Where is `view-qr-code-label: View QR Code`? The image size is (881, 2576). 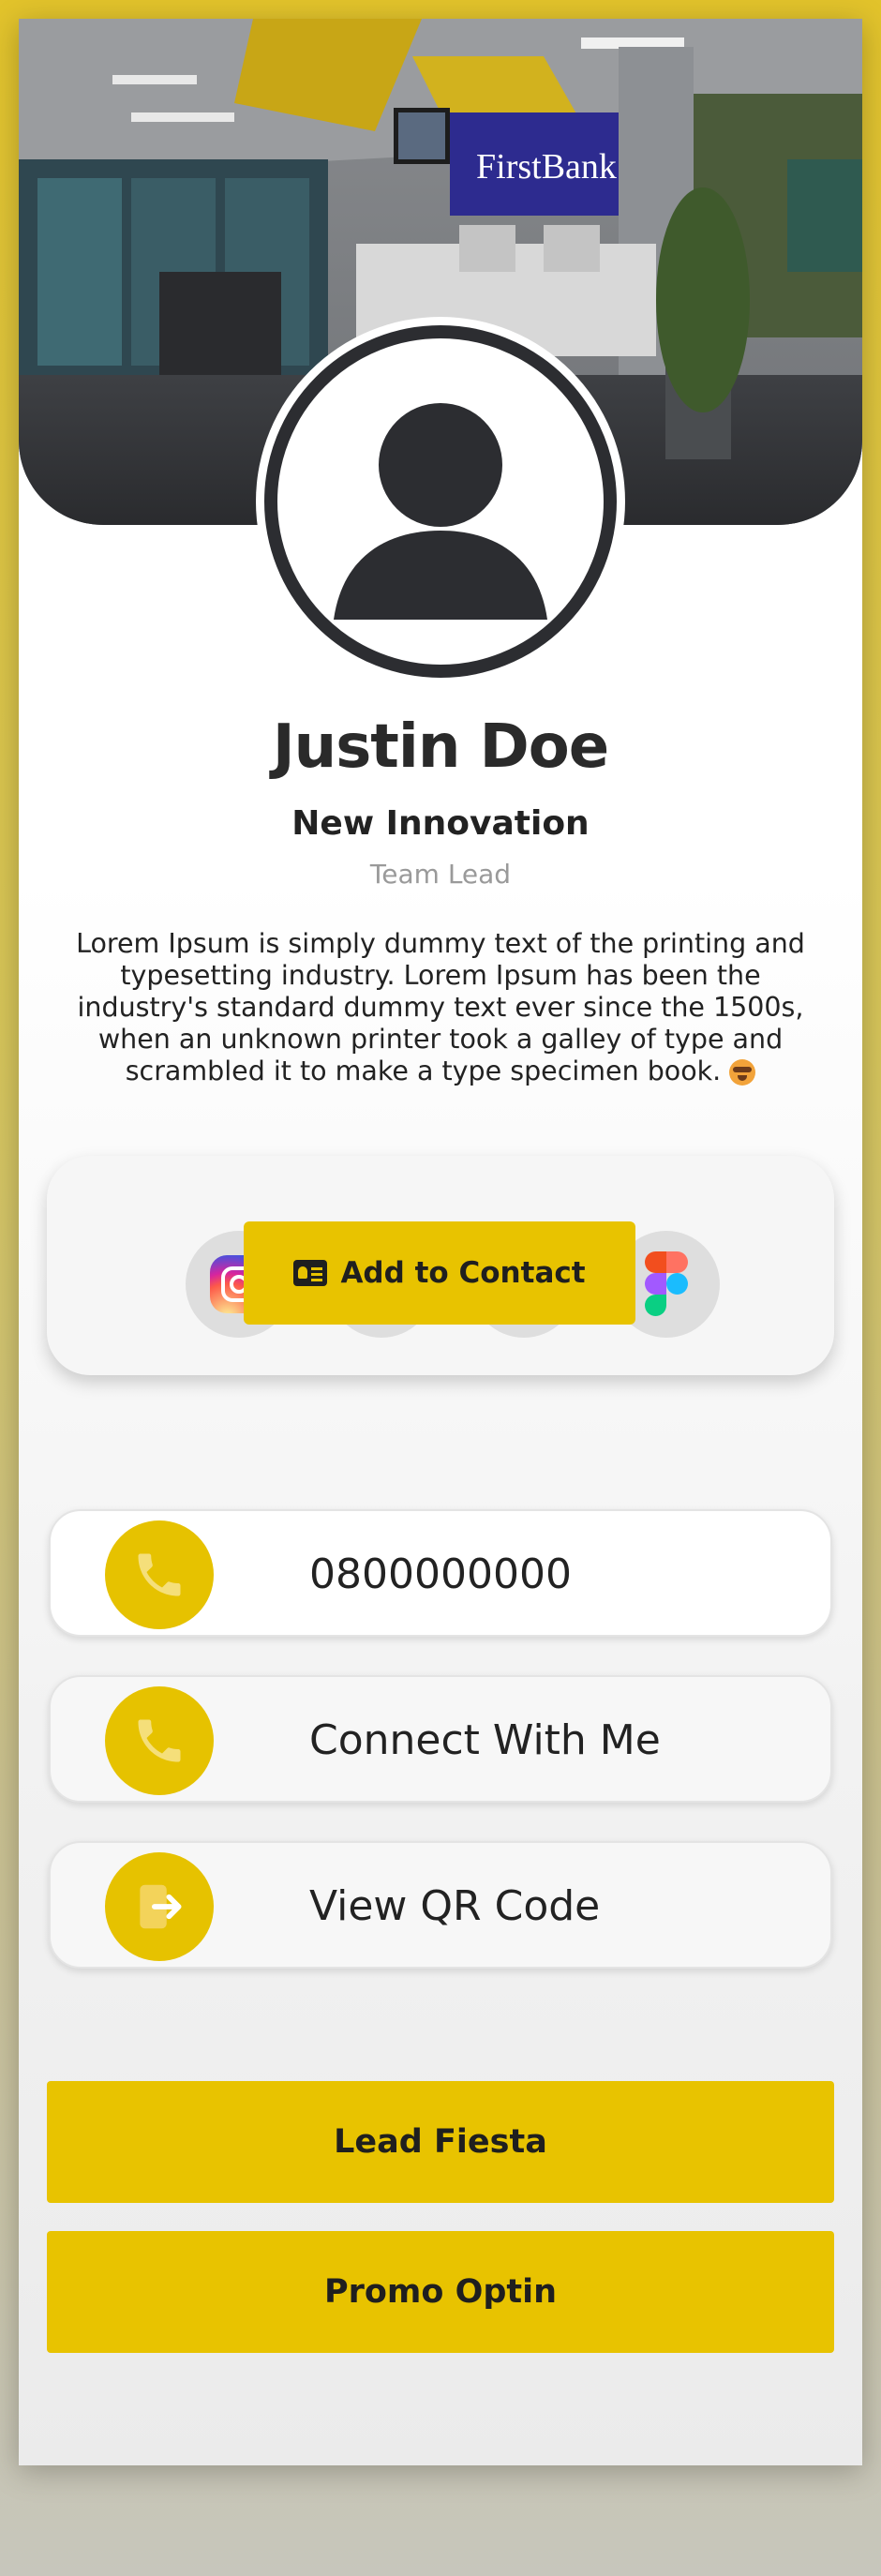
view-qr-code-label: View QR Code is located at coordinates (455, 1906).